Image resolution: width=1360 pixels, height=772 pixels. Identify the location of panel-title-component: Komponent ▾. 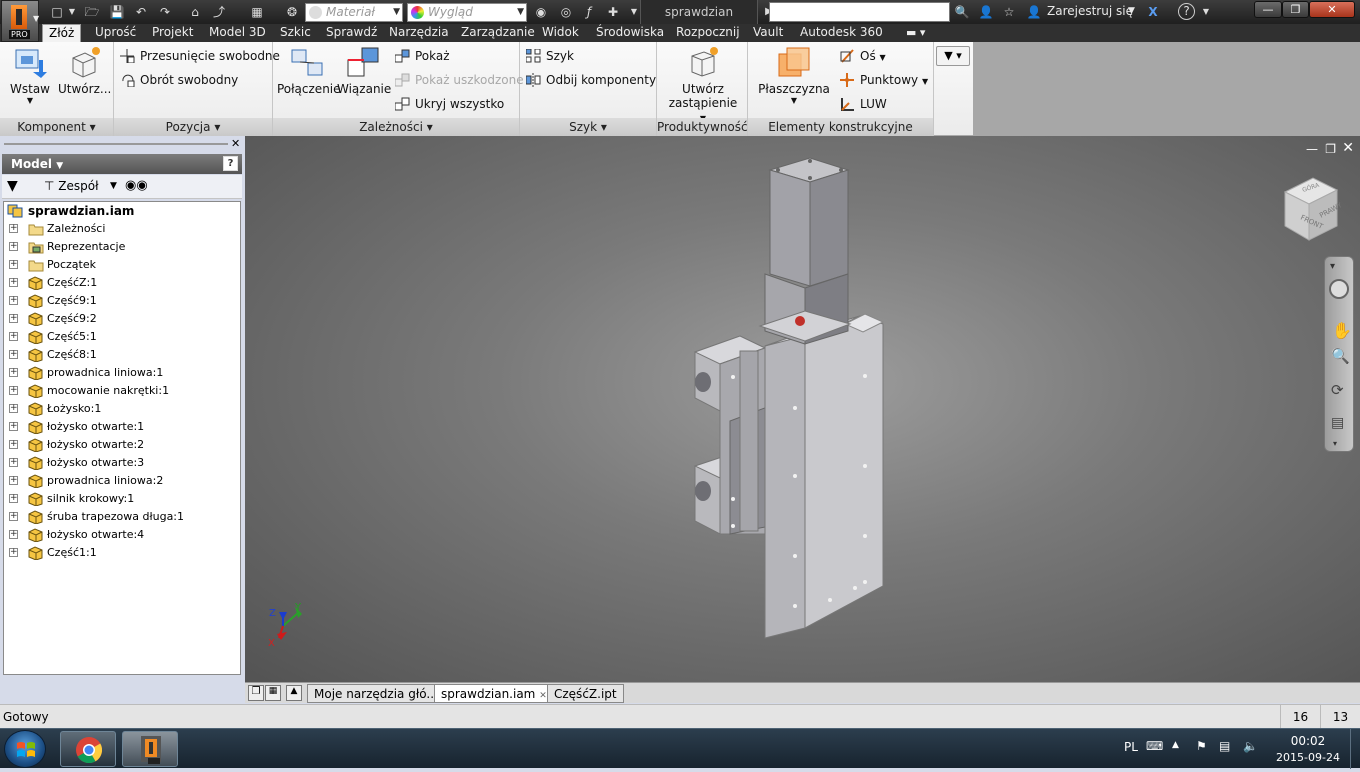
(56, 127).